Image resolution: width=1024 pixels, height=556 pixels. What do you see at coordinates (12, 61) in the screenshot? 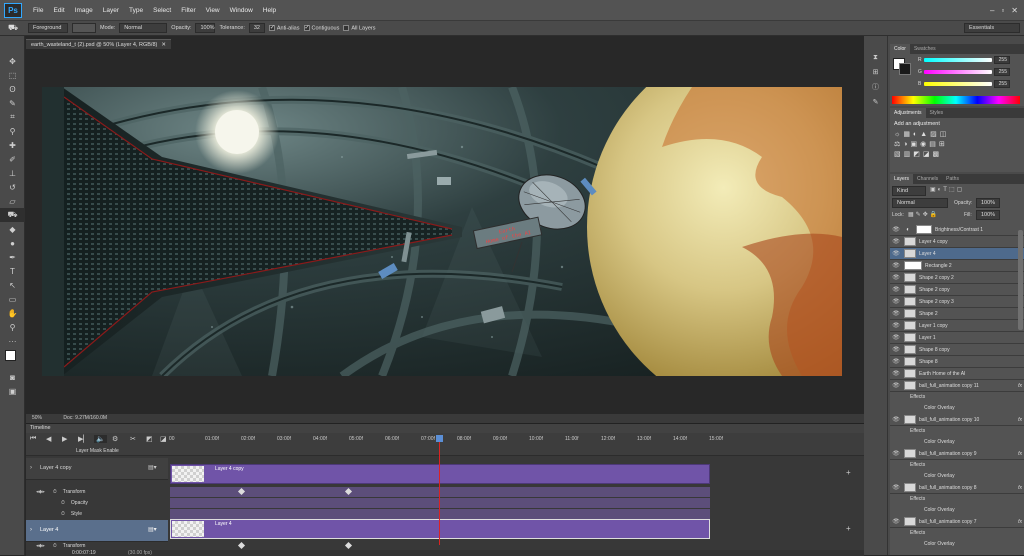
I see `move-tool-icon: ✥` at bounding box center [12, 61].